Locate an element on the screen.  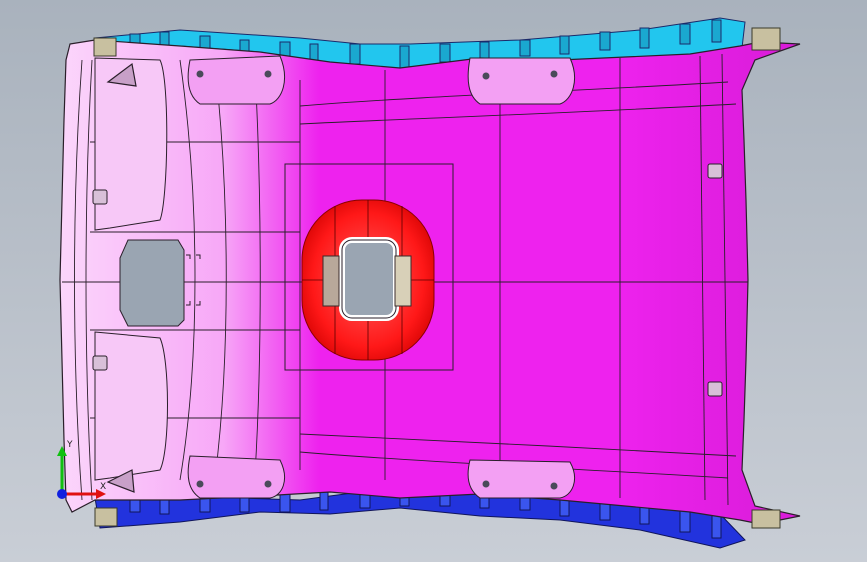
axis-triad: Y X is located at coordinates (75, 471).